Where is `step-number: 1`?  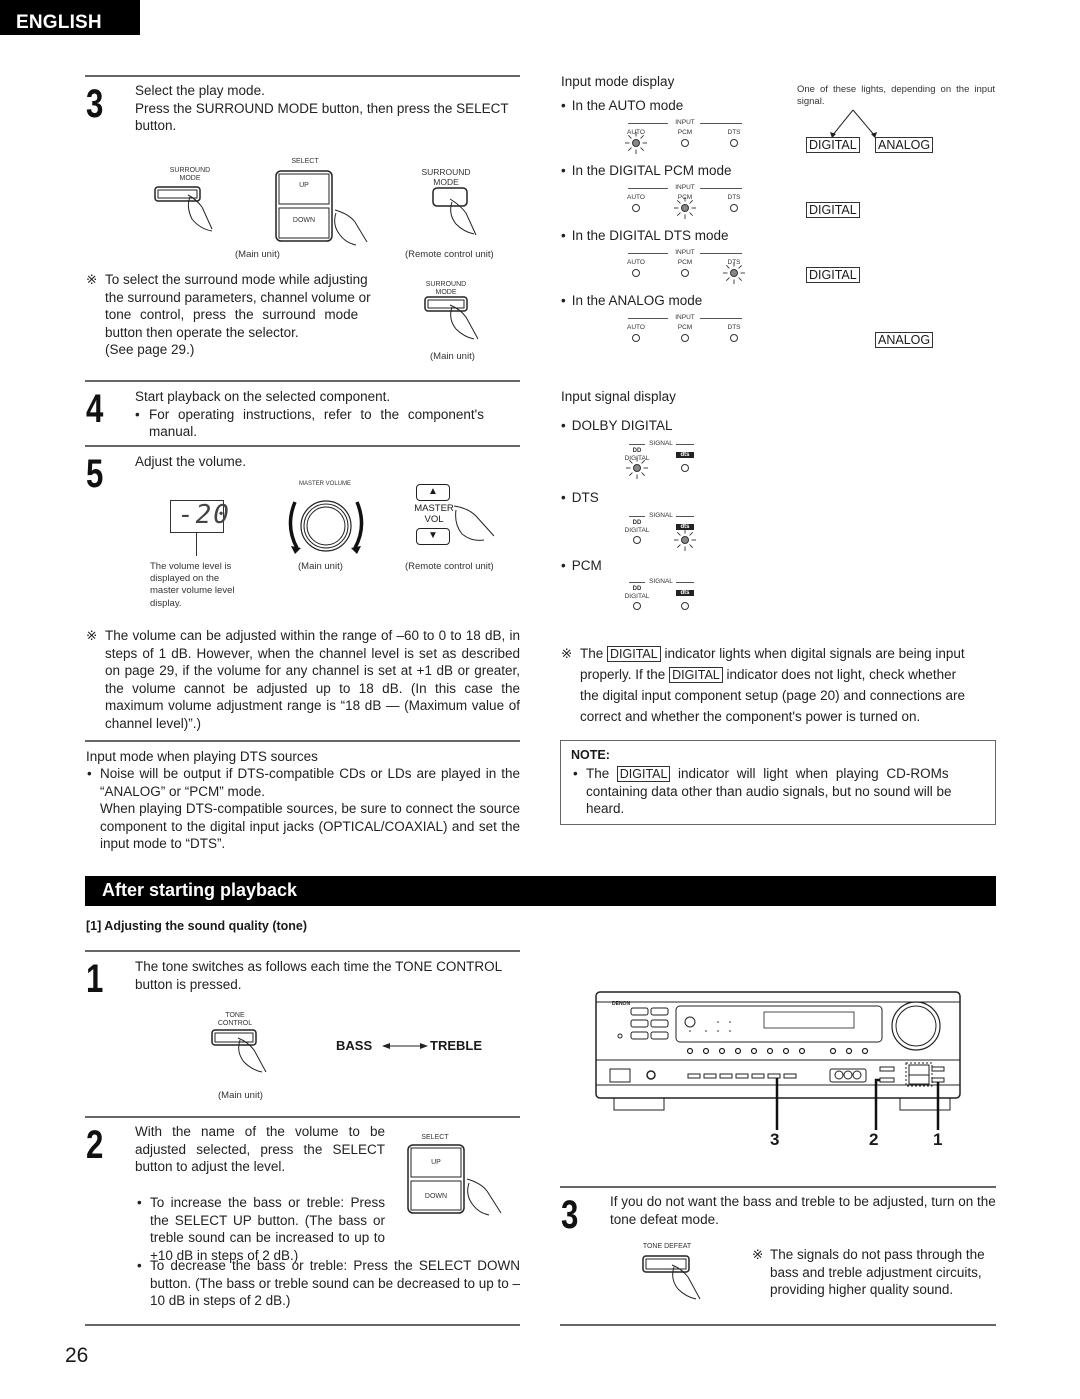
step-number: 1 is located at coordinates (95, 979).